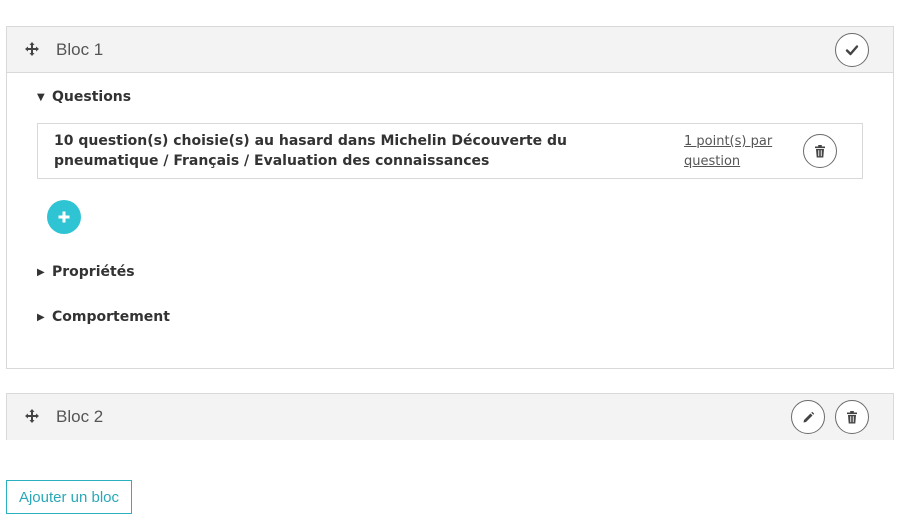 The image size is (916, 528). What do you see at coordinates (69, 497) in the screenshot?
I see `add-block-button: Ajouter un bloc` at bounding box center [69, 497].